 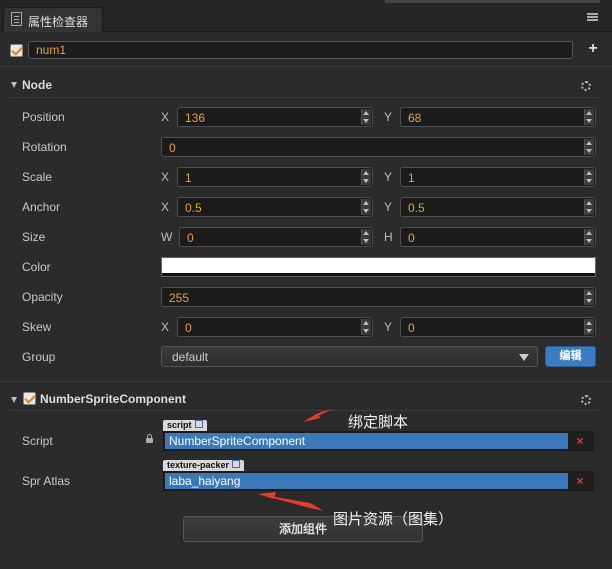 What do you see at coordinates (378, 422) in the screenshot?
I see `annotation-bind-script: 绑定脚本` at bounding box center [378, 422].